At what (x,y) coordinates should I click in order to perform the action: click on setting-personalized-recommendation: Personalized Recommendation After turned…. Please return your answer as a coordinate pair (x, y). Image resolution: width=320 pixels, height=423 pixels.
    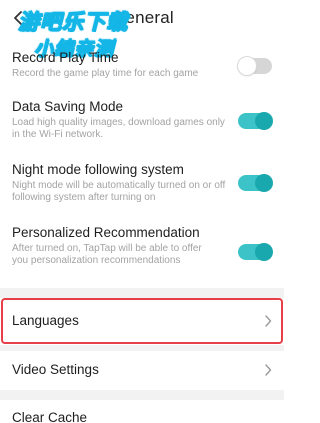
    Looking at the image, I should click on (142, 253).